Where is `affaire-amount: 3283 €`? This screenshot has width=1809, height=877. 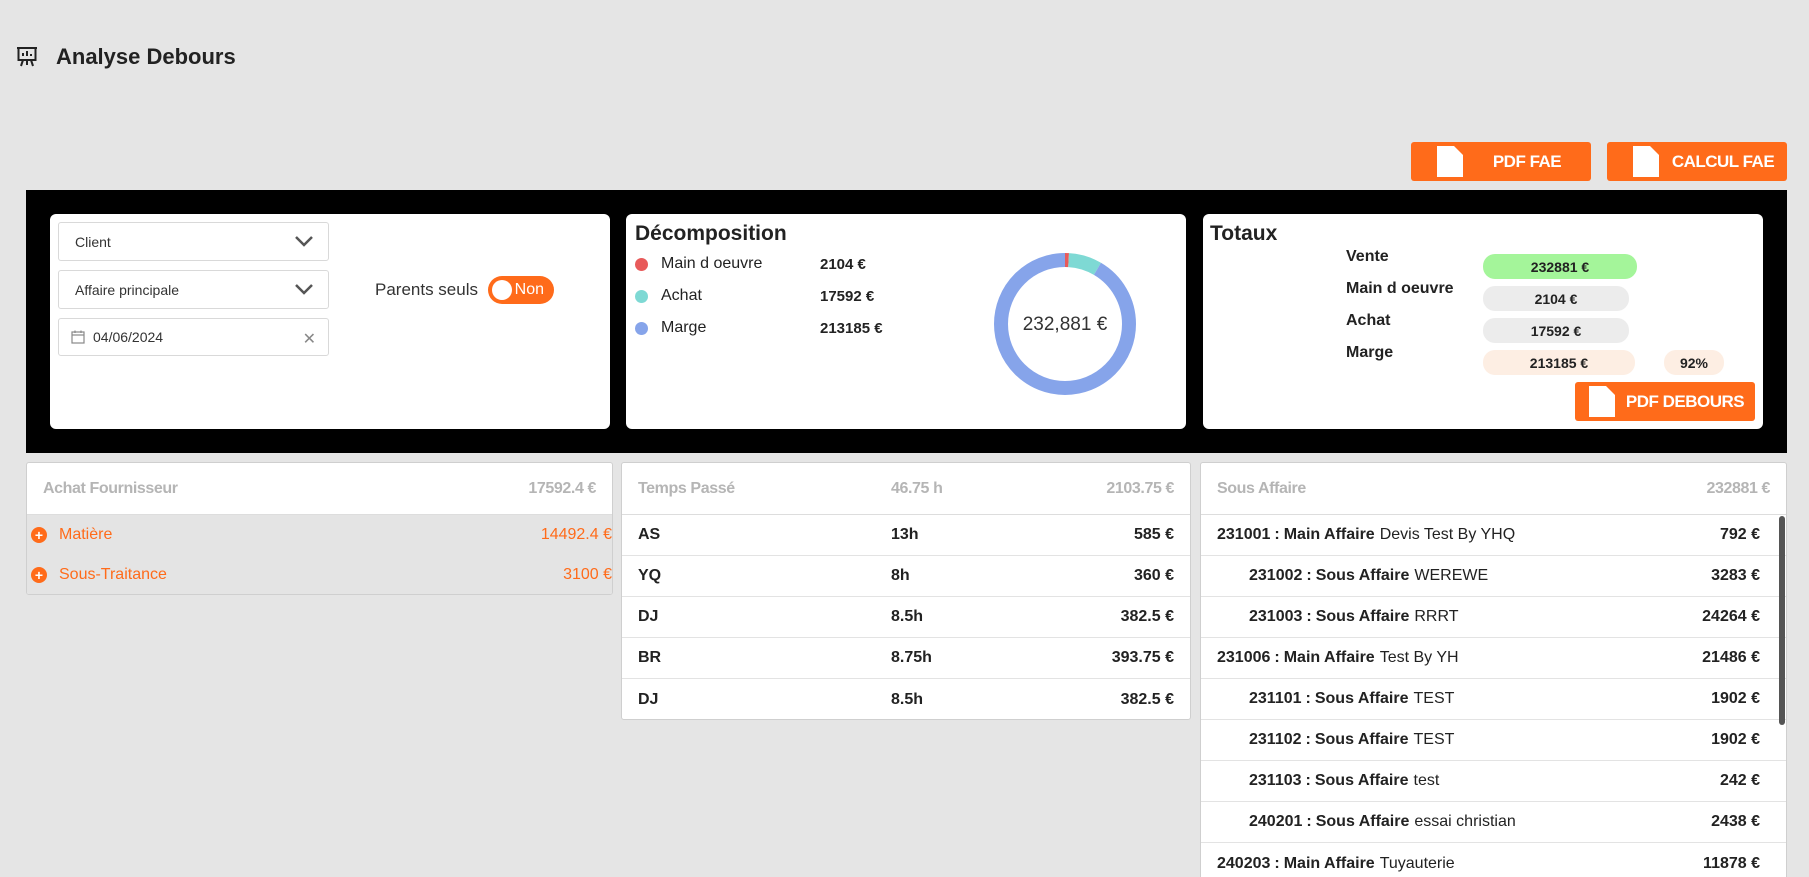
affaire-amount: 3283 € is located at coordinates (1735, 575).